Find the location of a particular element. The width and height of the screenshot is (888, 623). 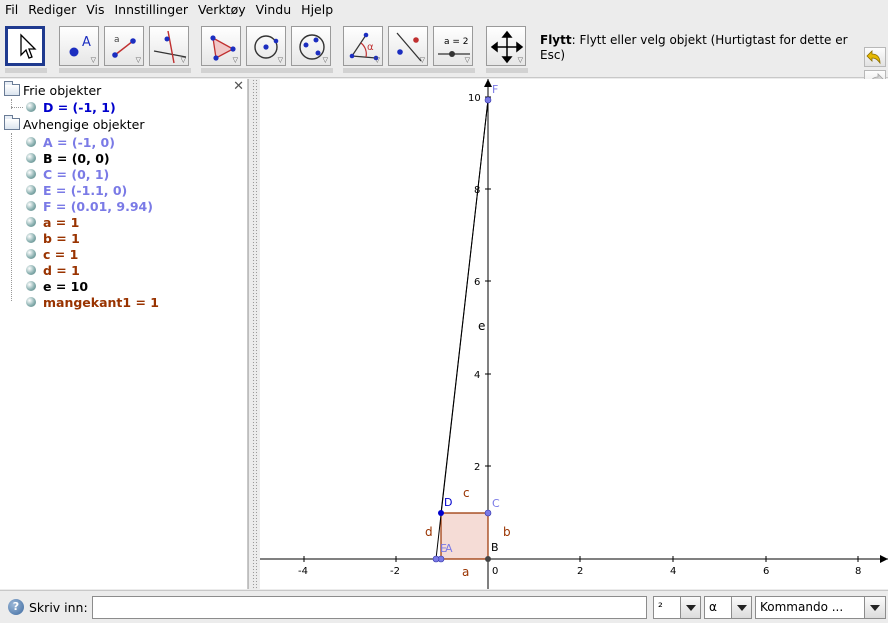

list-item: B = (0, 0) is located at coordinates (68, 158).